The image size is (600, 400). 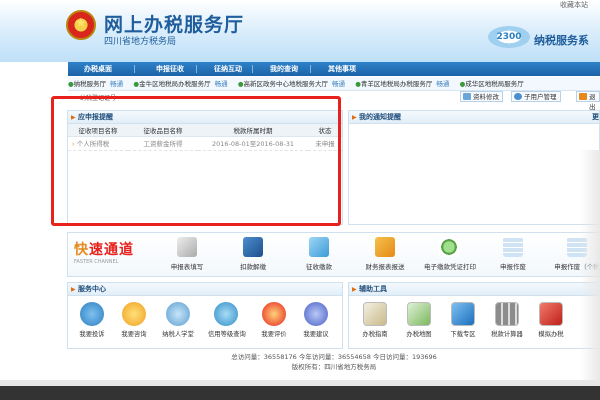 I want to click on quick-financial-report: 财务报表报送, so click(x=385, y=254).